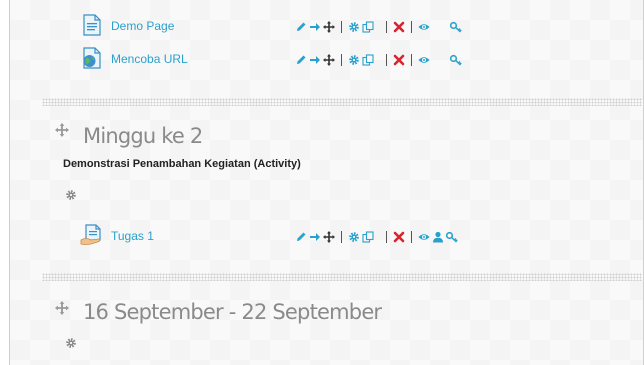 The height and width of the screenshot is (365, 644). Describe the element at coordinates (438, 237) in the screenshot. I see `assign-role-user-icon` at that location.